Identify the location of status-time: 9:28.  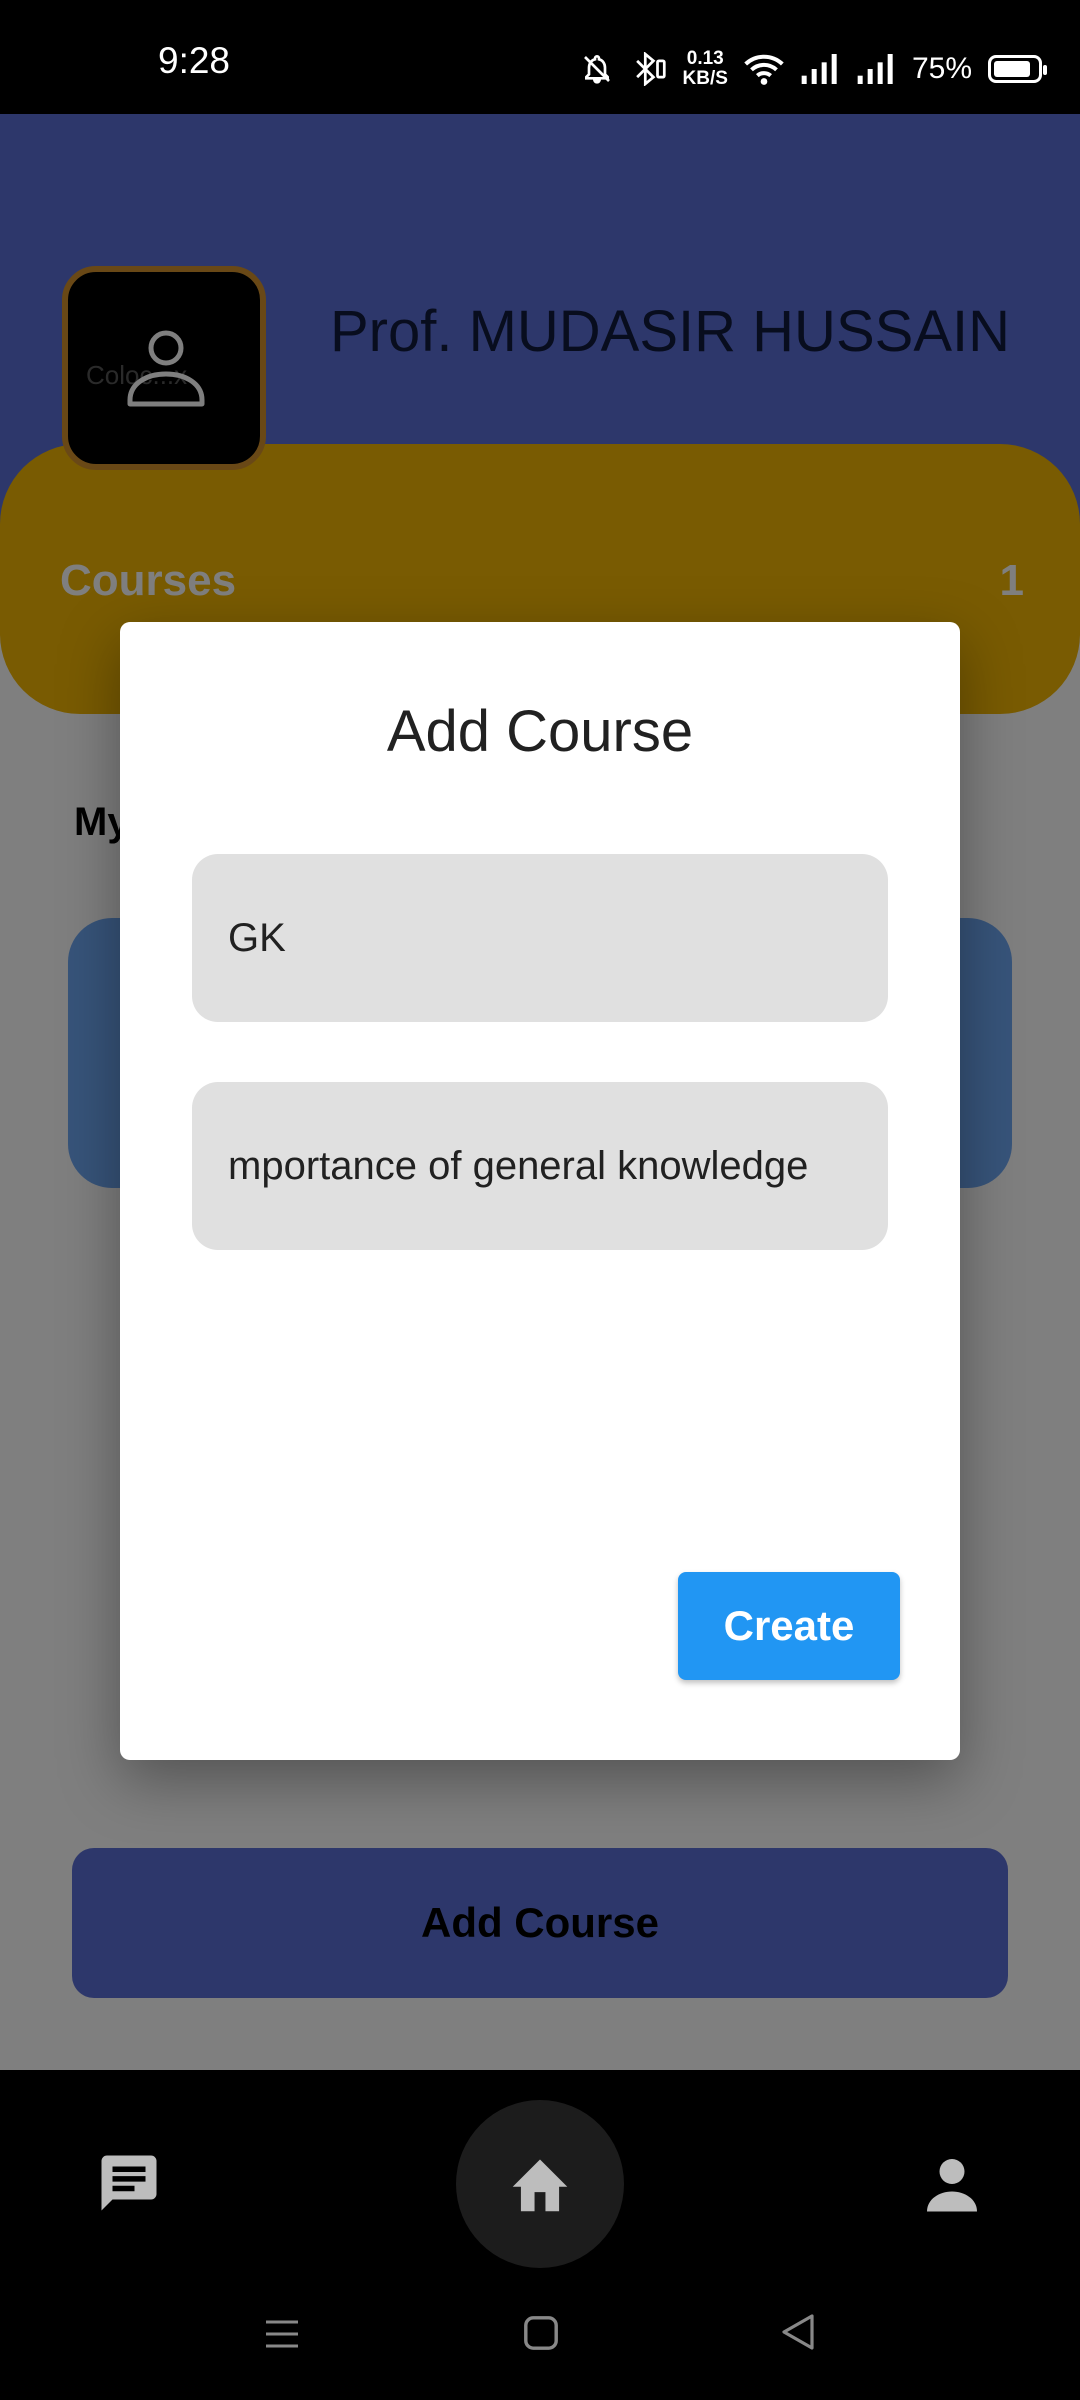
(194, 60).